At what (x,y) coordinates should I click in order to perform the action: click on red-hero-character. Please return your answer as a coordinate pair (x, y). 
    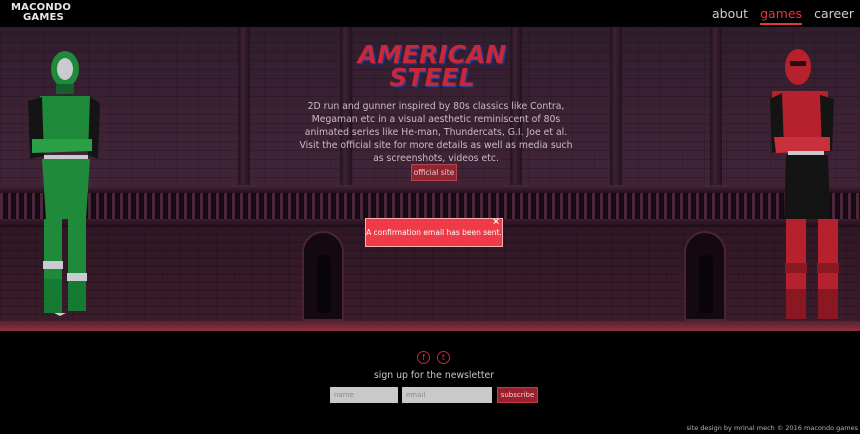
    Looking at the image, I should click on (804, 184).